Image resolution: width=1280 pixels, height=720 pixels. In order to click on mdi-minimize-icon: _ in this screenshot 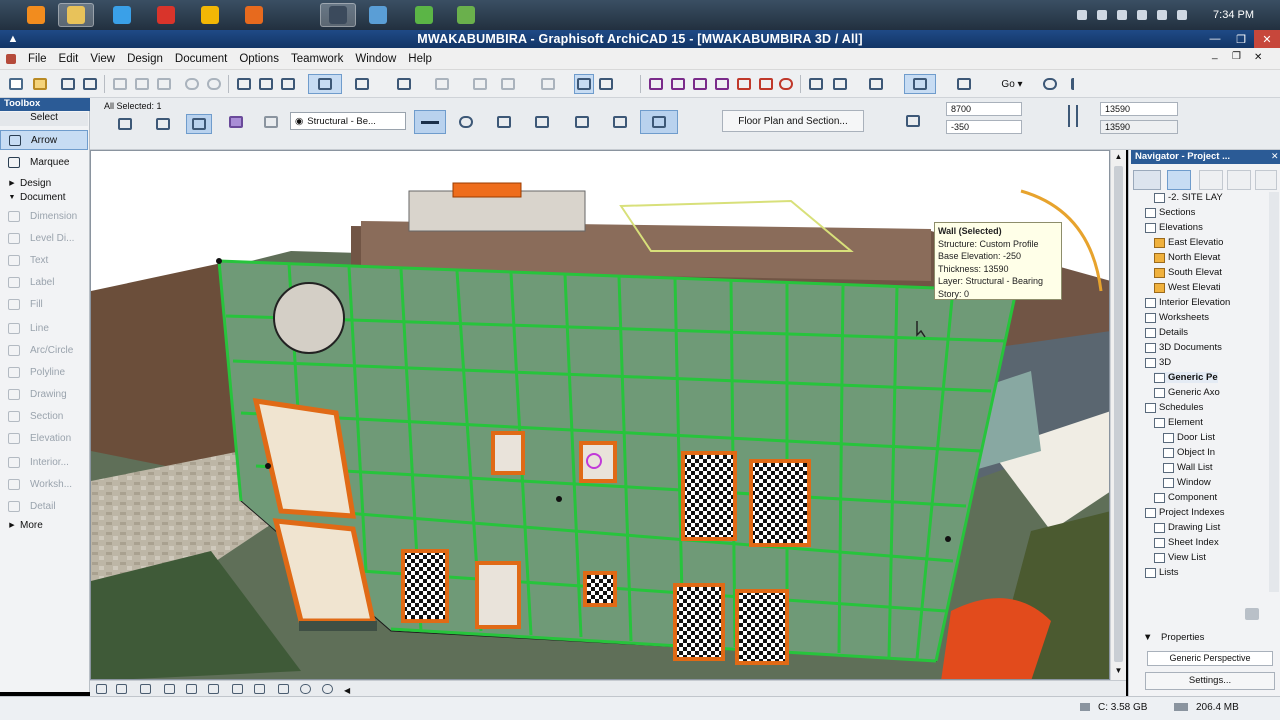, I will do `click(1215, 54)`.